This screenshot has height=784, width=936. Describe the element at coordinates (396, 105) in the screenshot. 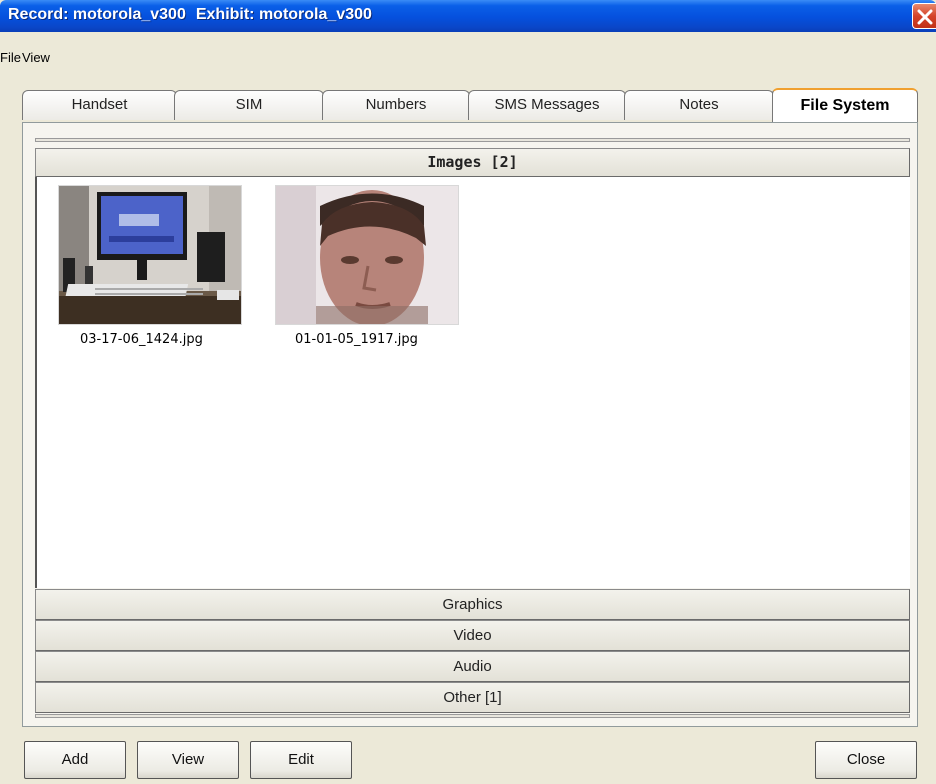

I see `tab-numbers: Numbers` at that location.